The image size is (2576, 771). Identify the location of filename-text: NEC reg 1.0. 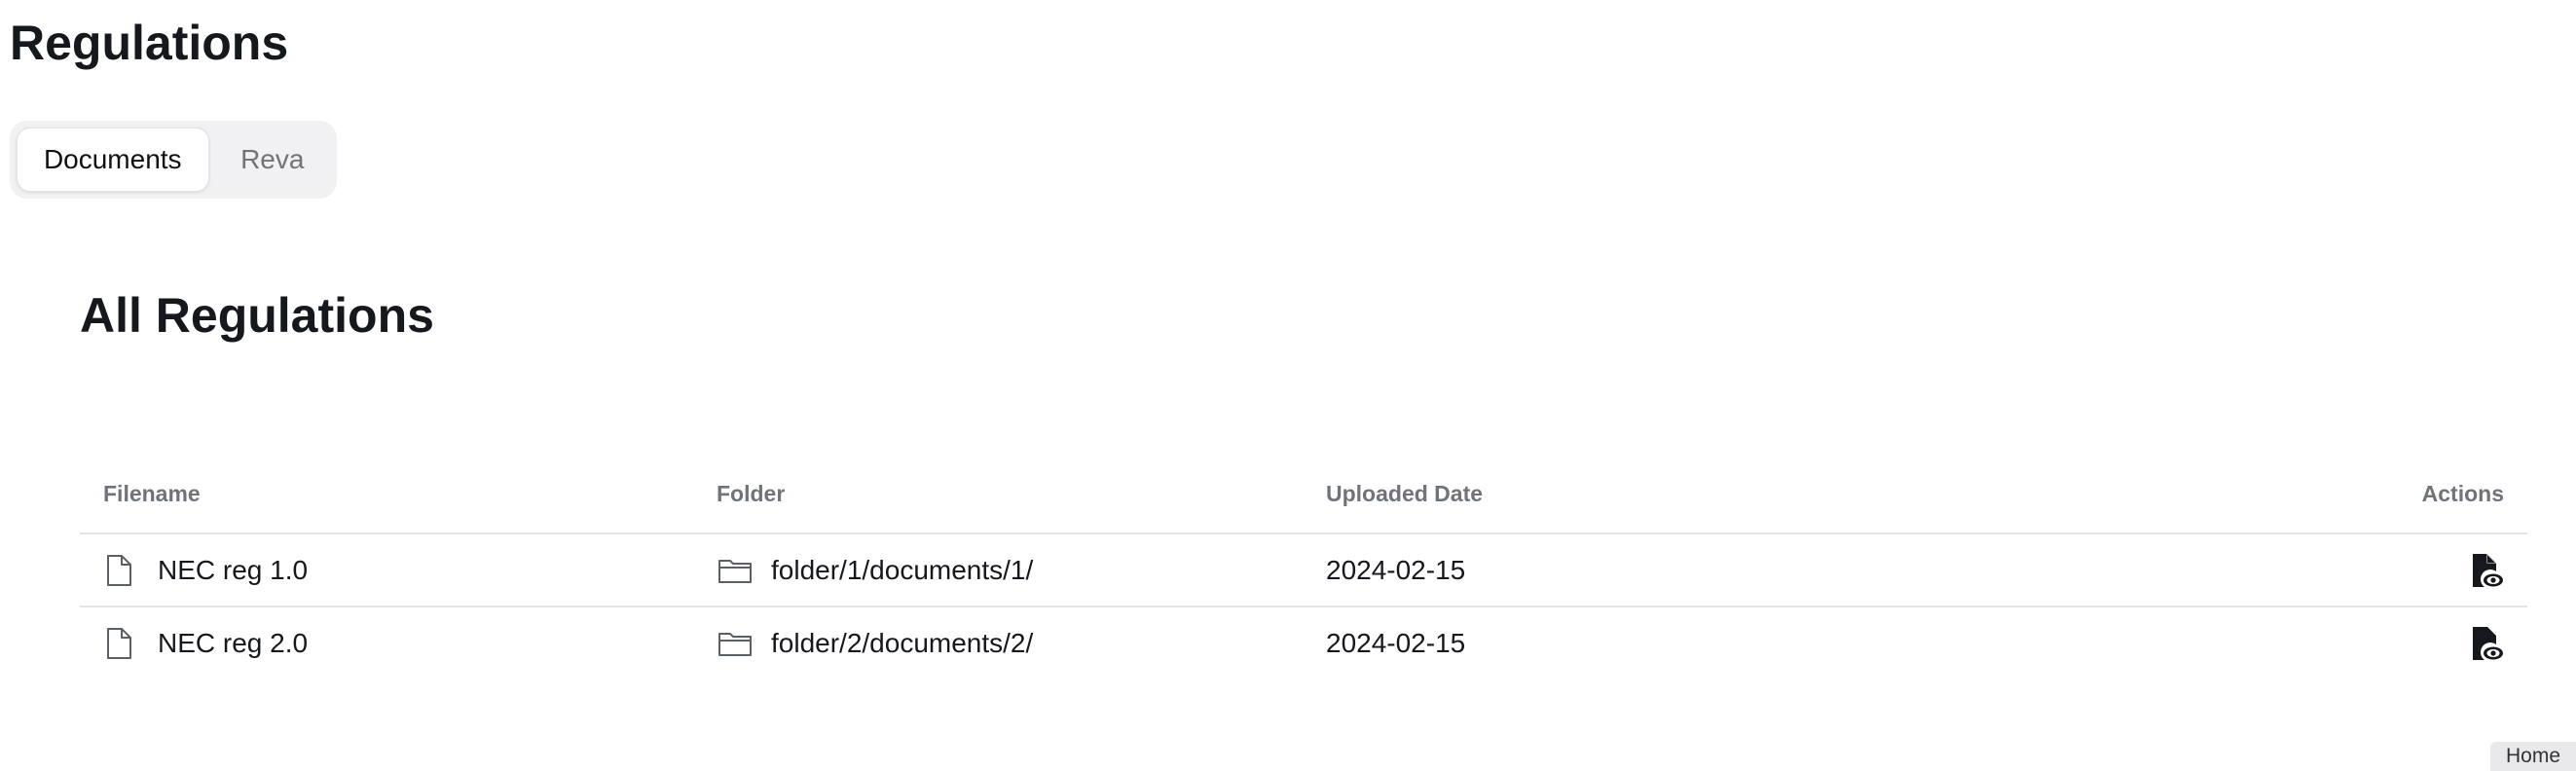
(233, 569).